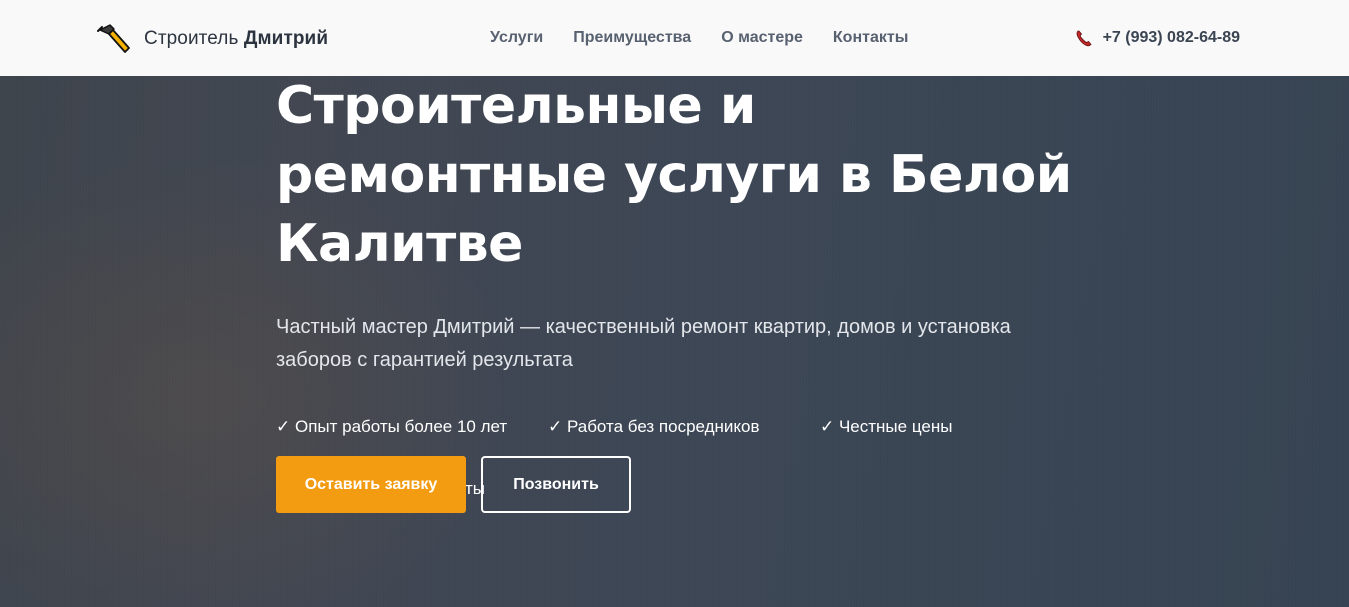  I want to click on feature-fair-prices: ✓ Честные цены, so click(886, 426).